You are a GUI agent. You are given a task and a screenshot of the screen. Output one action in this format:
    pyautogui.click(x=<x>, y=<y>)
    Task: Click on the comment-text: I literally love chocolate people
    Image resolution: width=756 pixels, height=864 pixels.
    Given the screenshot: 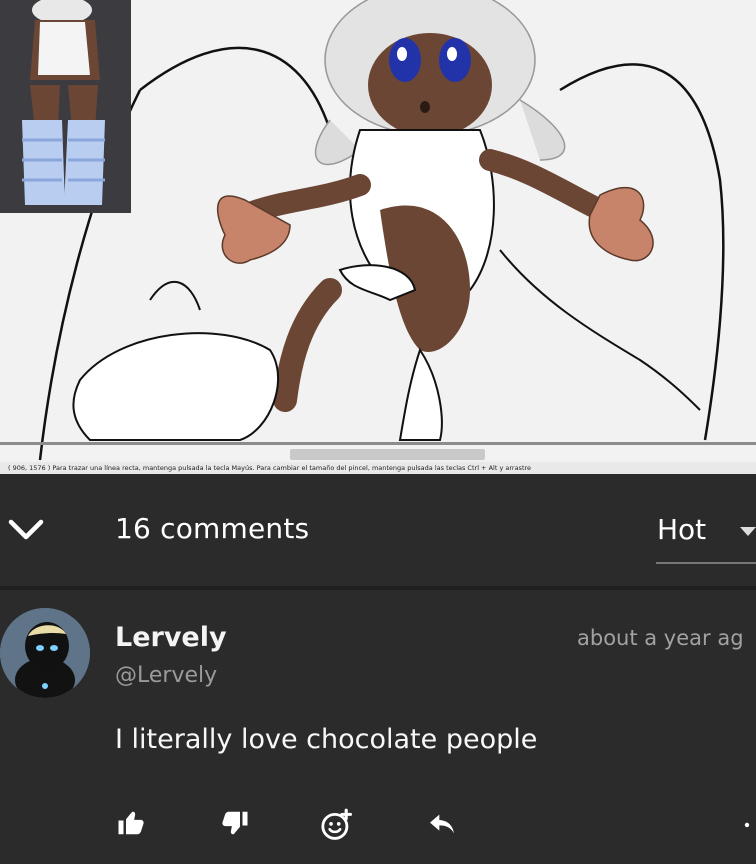 What is the action you would take?
    pyautogui.click(x=326, y=739)
    